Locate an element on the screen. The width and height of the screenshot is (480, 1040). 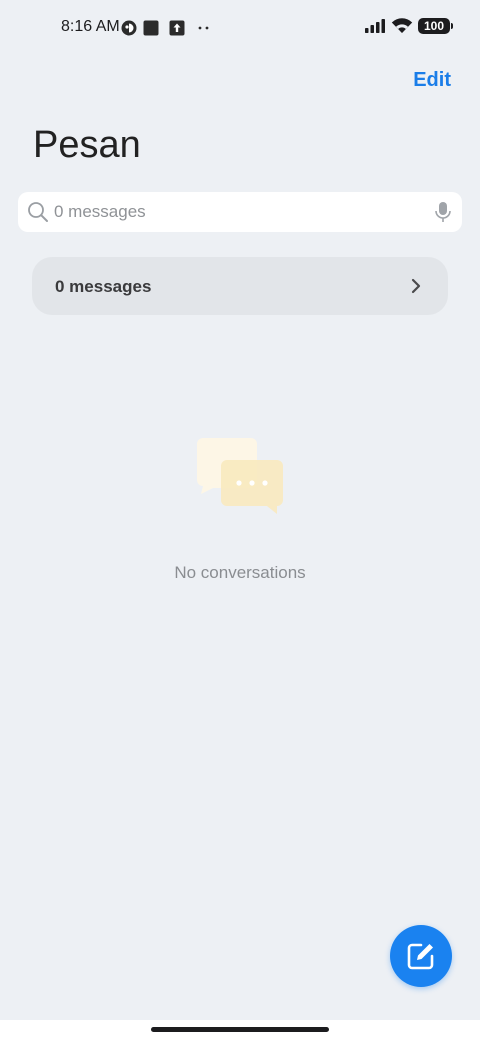
status-bar: 8:16 AM 100 is located at coordinates (240, 28).